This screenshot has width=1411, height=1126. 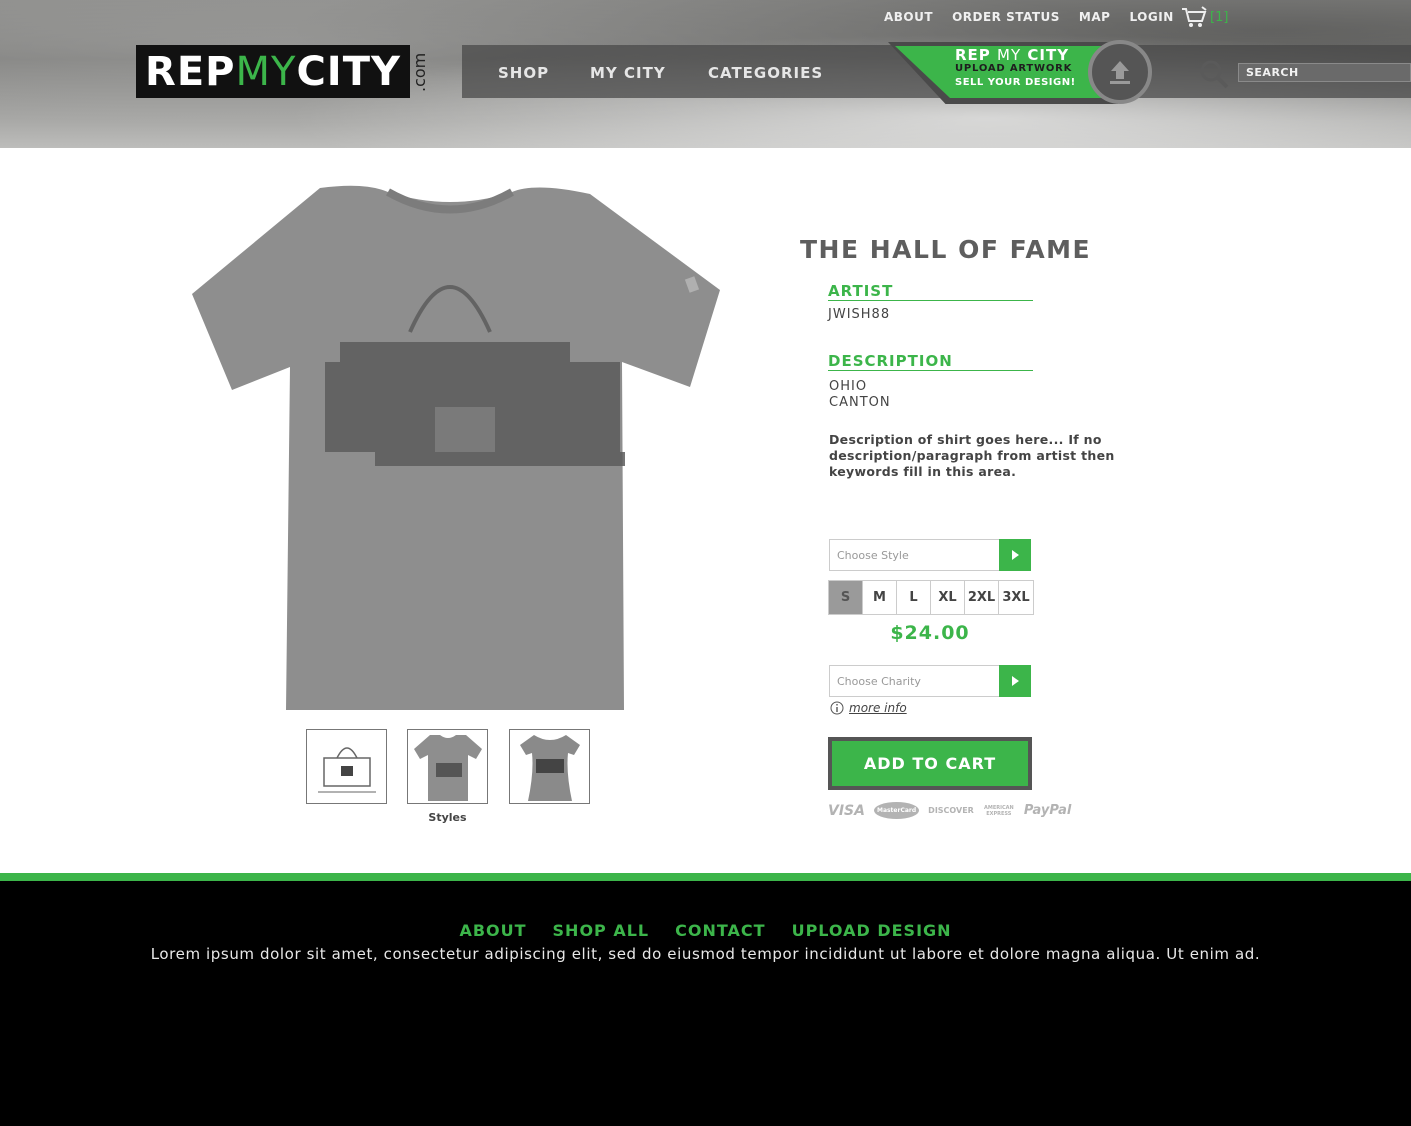 I want to click on logo-com: .com, so click(x=419, y=72).